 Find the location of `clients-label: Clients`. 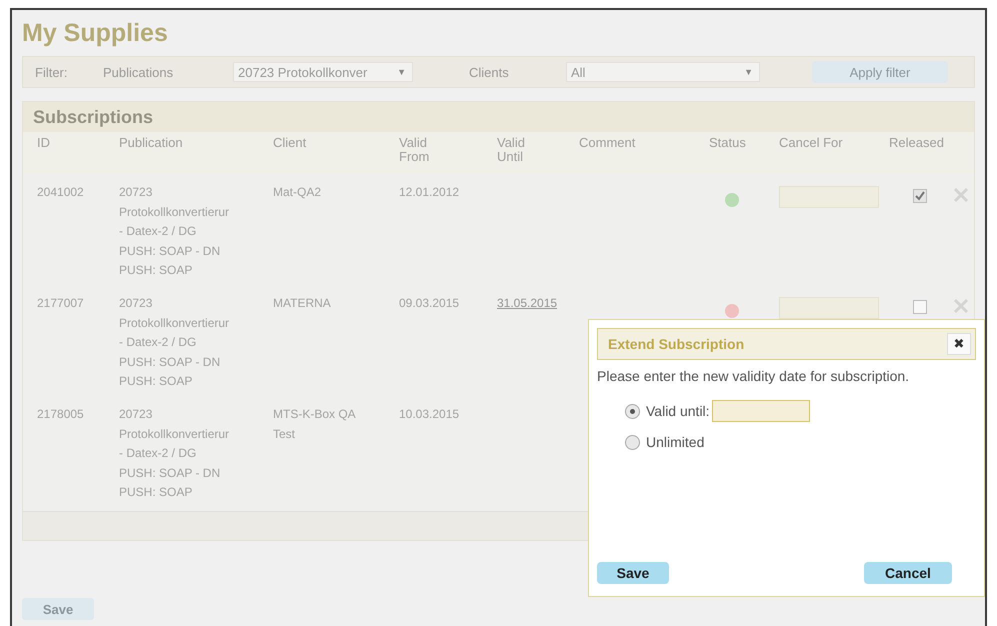

clients-label: Clients is located at coordinates (489, 72).